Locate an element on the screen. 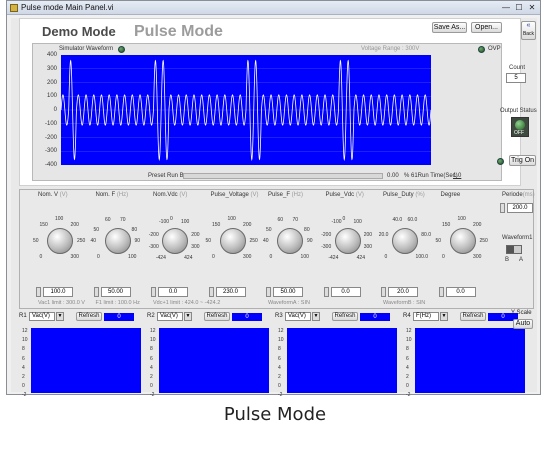  waveform-selector-label: Waveform1 is located at coordinates (517, 238).